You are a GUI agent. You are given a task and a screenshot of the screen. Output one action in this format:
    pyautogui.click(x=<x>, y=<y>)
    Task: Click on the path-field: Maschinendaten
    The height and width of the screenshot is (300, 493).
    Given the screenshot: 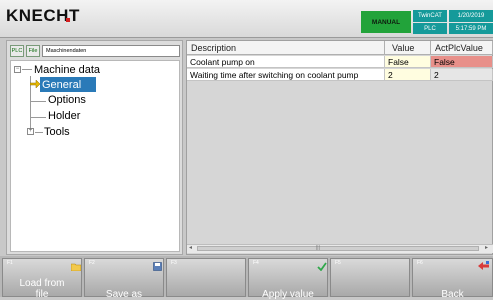 What is the action you would take?
    pyautogui.click(x=111, y=51)
    